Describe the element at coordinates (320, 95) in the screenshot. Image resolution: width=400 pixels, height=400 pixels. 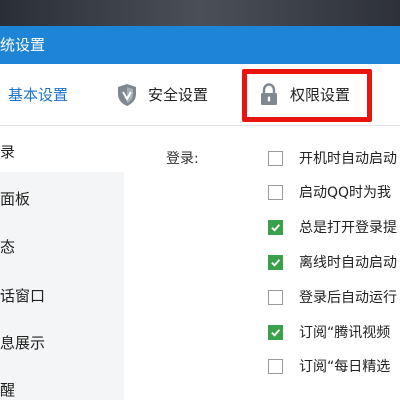
I see `tab-permission-settings-label: 权限设置` at that location.